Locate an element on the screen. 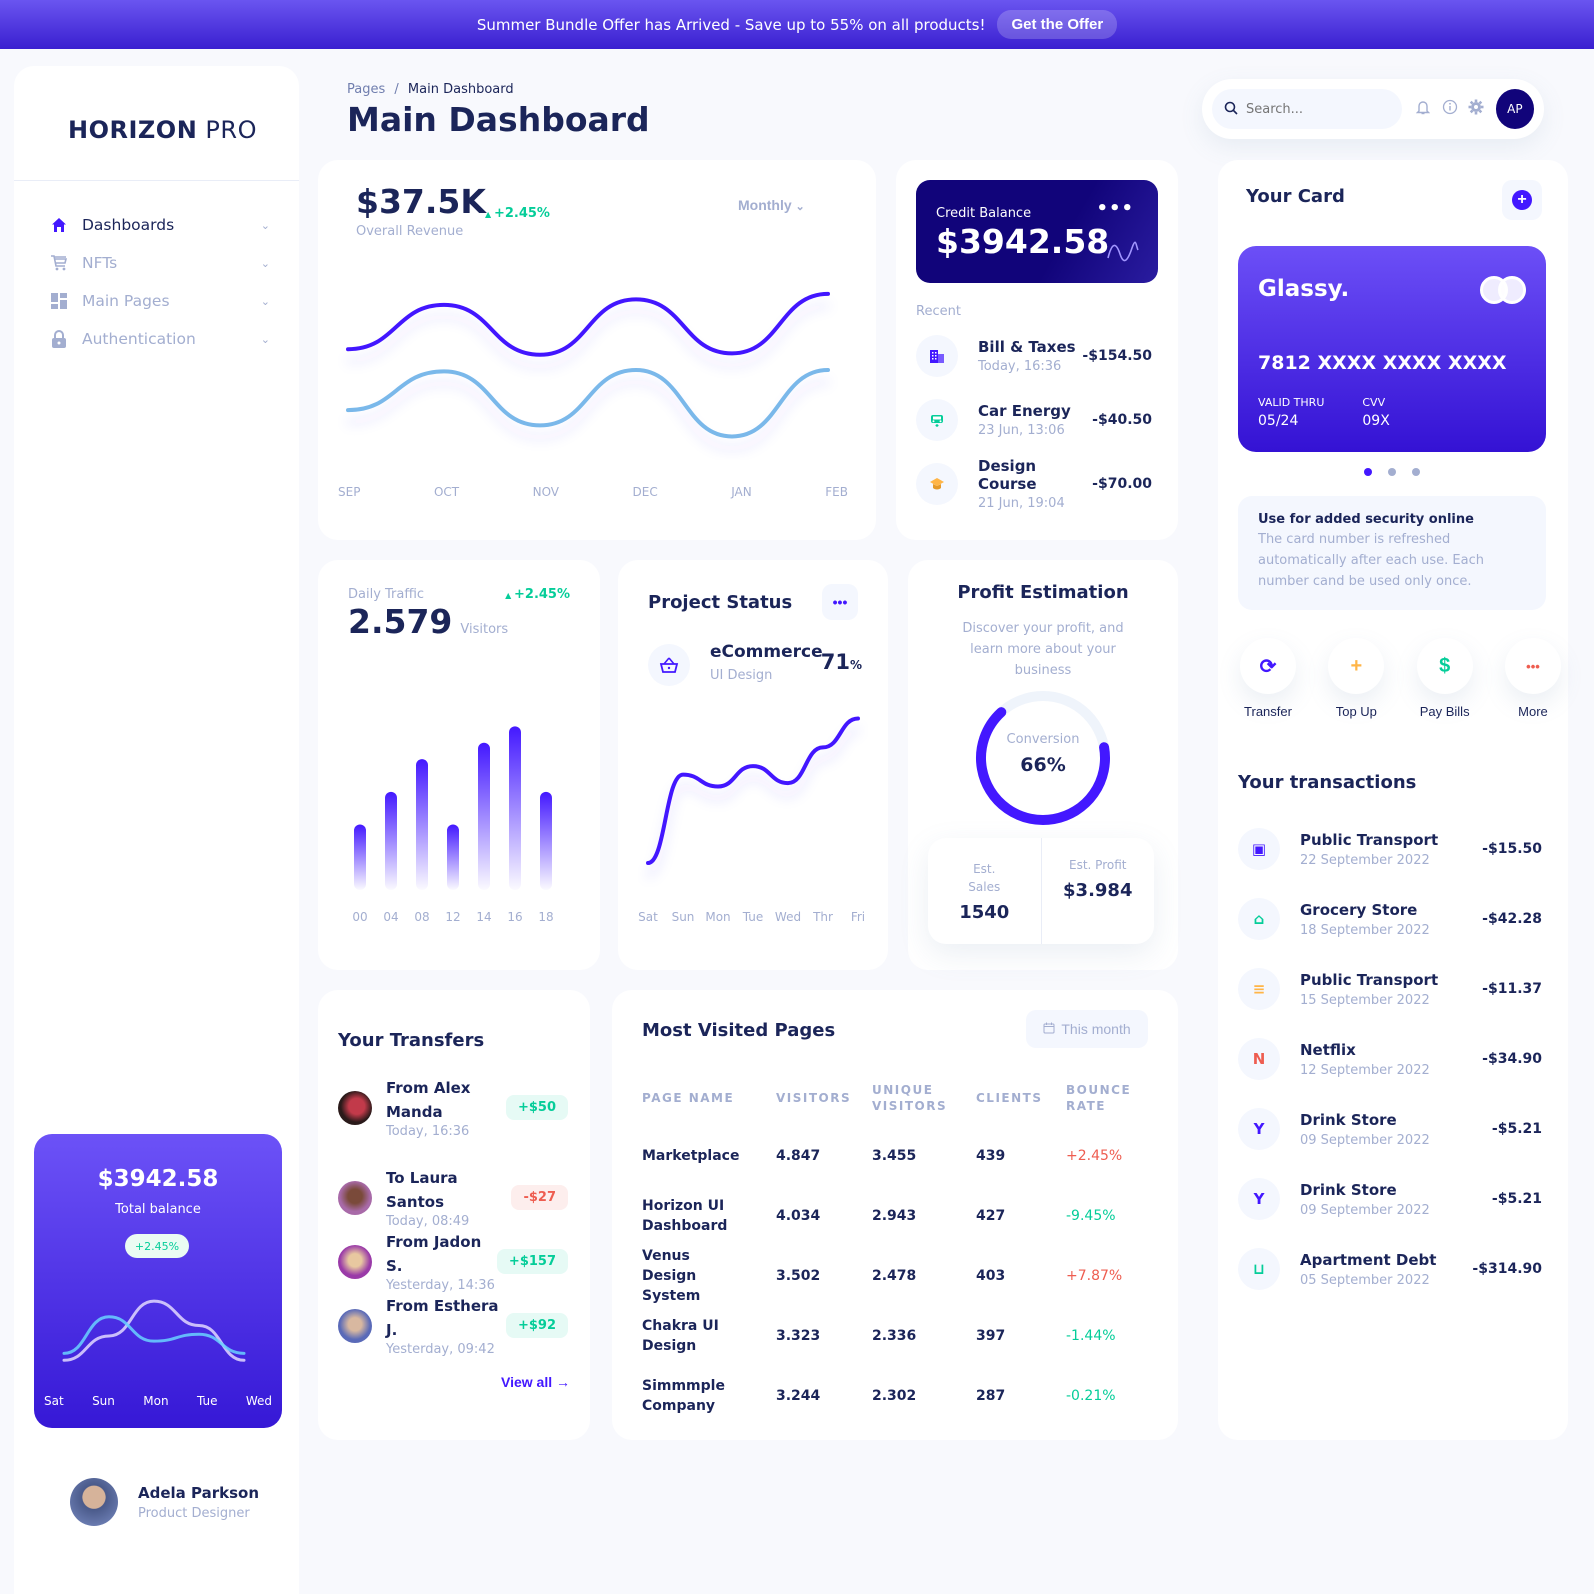 This screenshot has width=1594, height=1594. sidebar-item-label: Dashboards is located at coordinates (128, 225).